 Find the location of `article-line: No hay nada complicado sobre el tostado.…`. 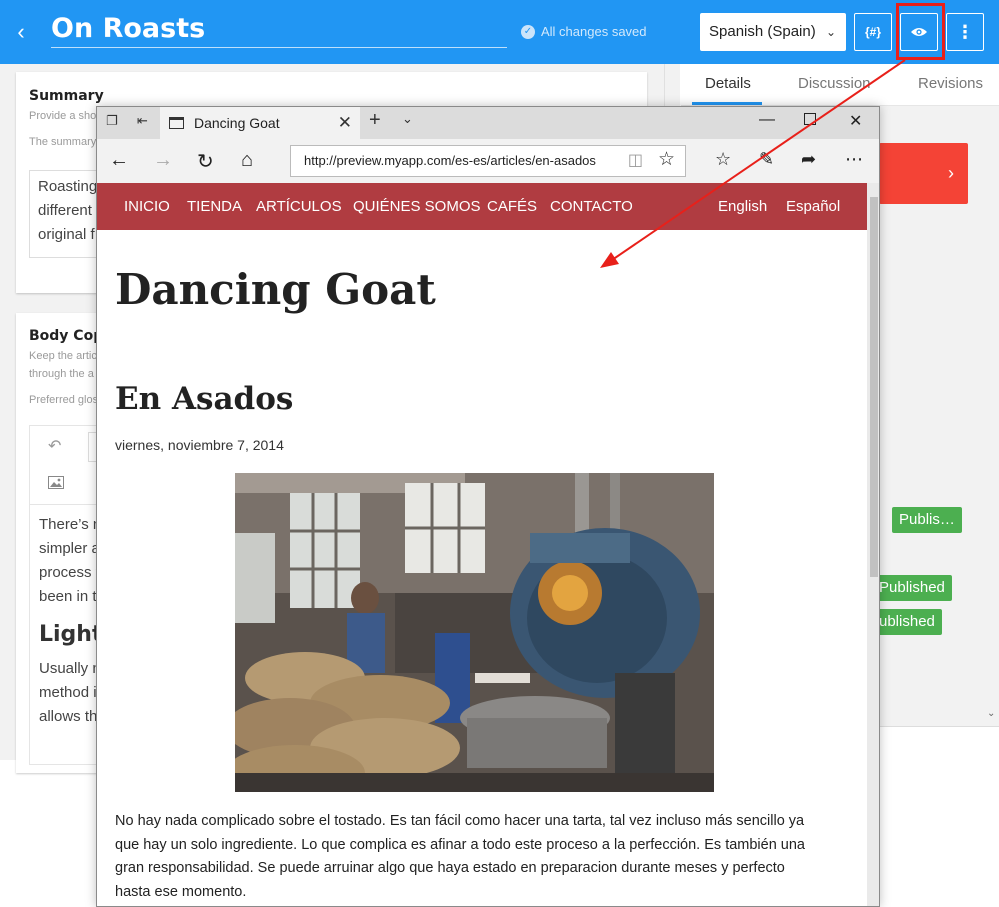

article-line: No hay nada complicado sobre el tostado.… is located at coordinates (460, 821).